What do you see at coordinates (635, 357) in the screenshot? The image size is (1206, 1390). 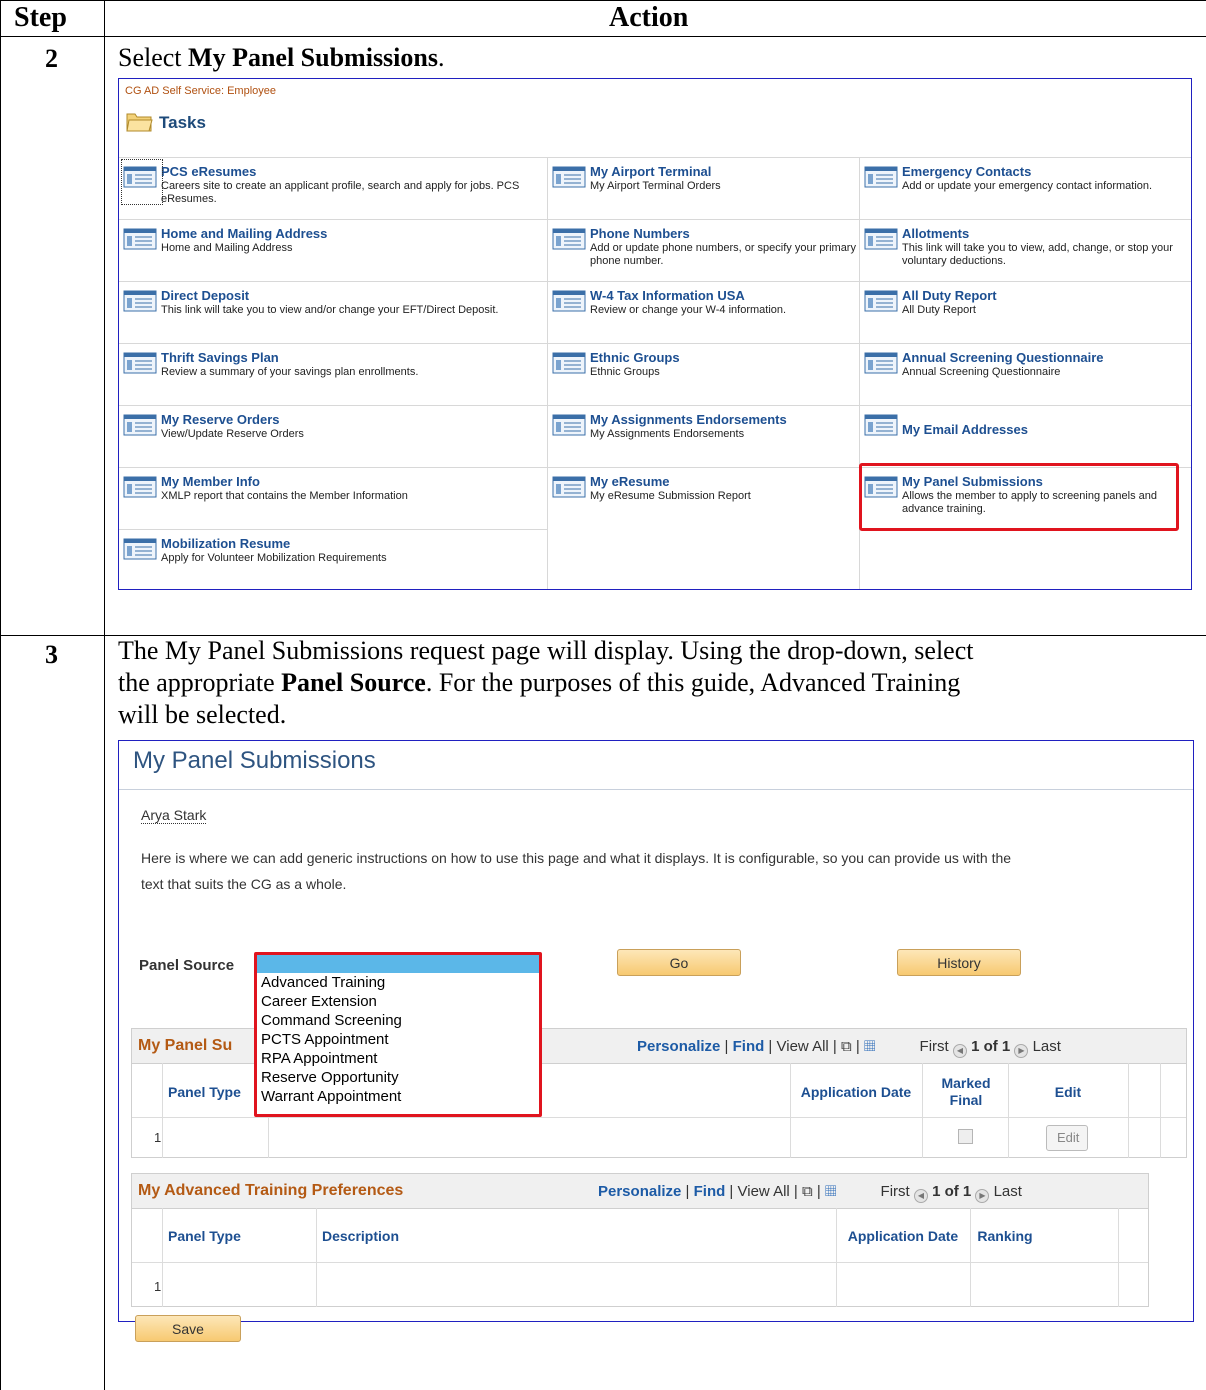 I see `task-title: Ethnic Groups` at bounding box center [635, 357].